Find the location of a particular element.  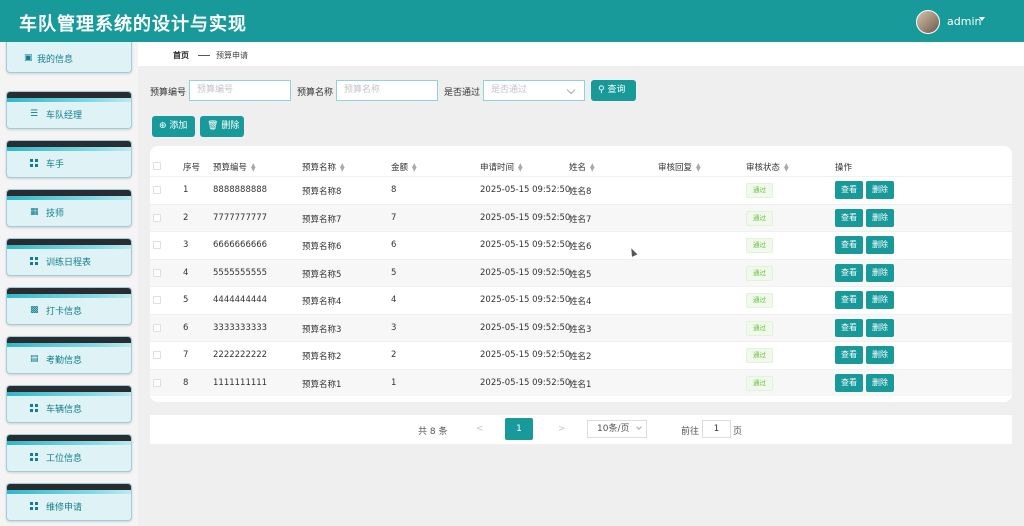

sidebar-item: ▣ 我的信息 is located at coordinates (69, 57).